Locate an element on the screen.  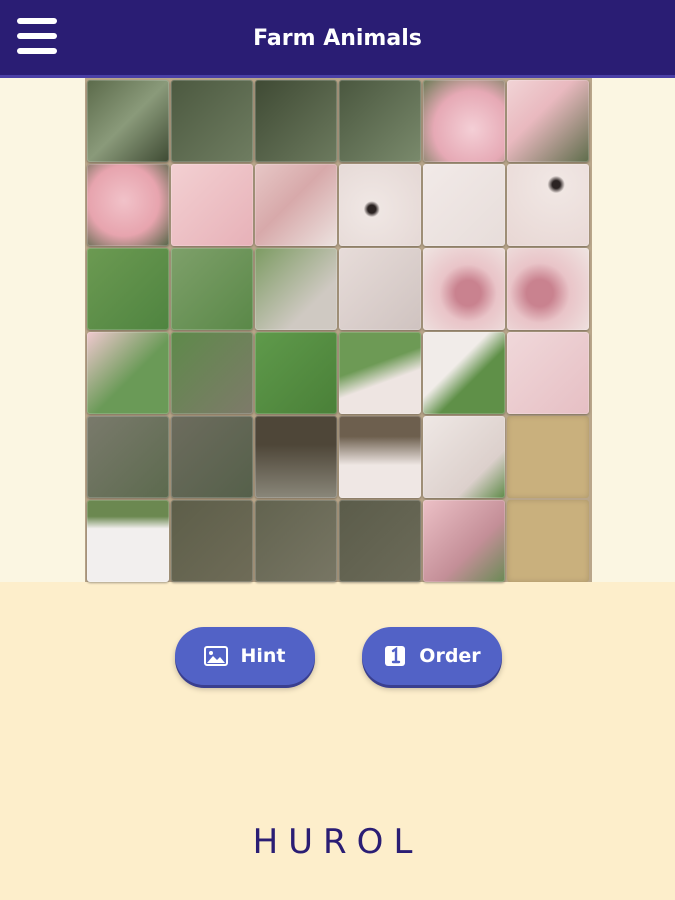
page-title: Farm Animals is located at coordinates (337, 38).